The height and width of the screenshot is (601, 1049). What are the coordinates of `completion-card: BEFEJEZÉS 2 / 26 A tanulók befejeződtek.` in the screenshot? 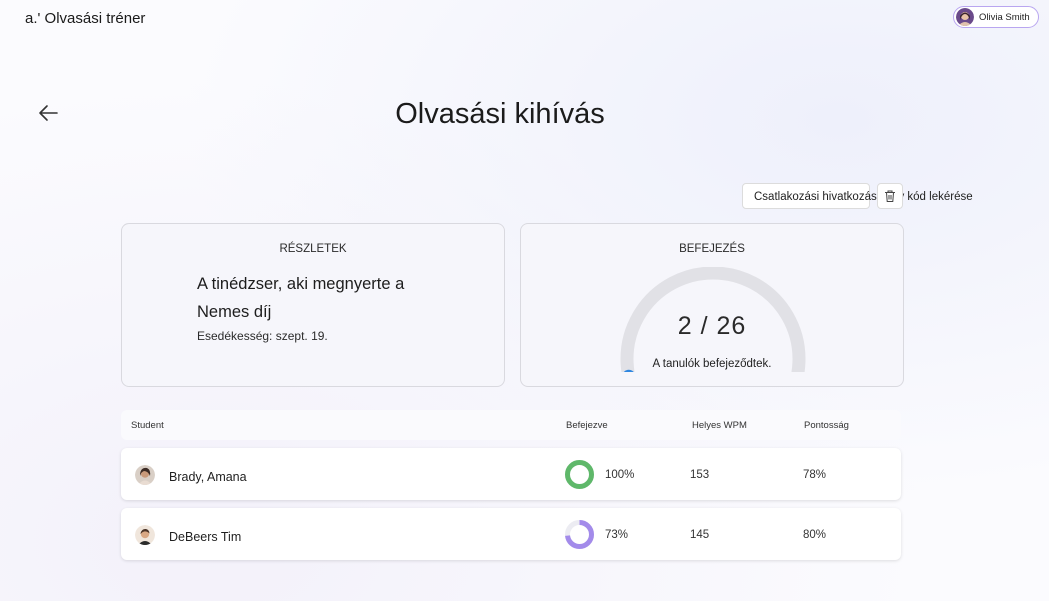 It's located at (712, 305).